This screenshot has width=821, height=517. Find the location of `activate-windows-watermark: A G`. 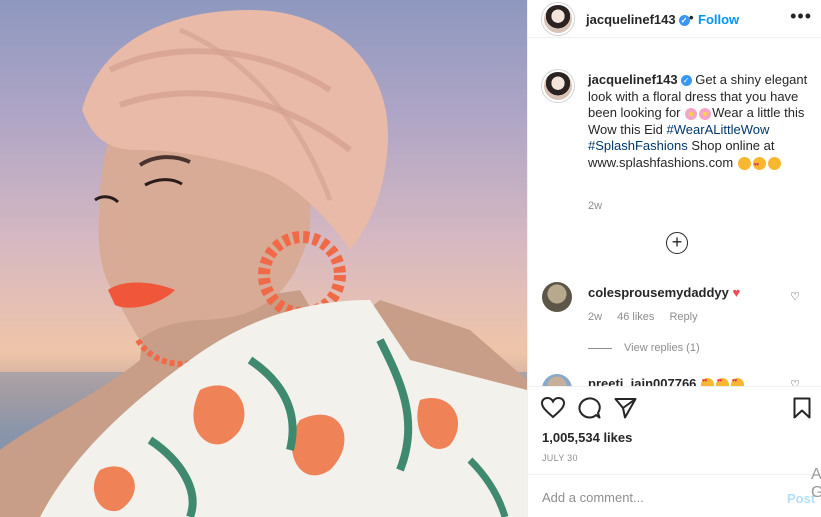

activate-windows-watermark: A G is located at coordinates (816, 484).